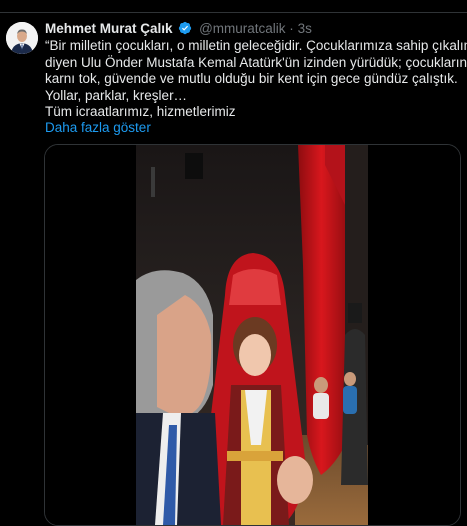 Image resolution: width=467 pixels, height=526 pixels. What do you see at coordinates (185, 28) in the screenshot?
I see `verified-badge-icon` at bounding box center [185, 28].